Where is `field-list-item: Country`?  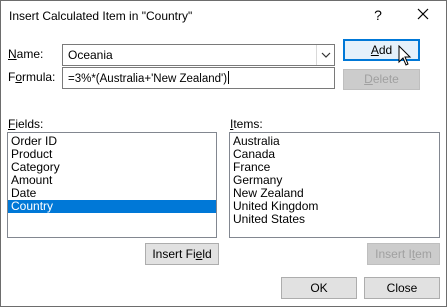 field-list-item: Country is located at coordinates (112, 206).